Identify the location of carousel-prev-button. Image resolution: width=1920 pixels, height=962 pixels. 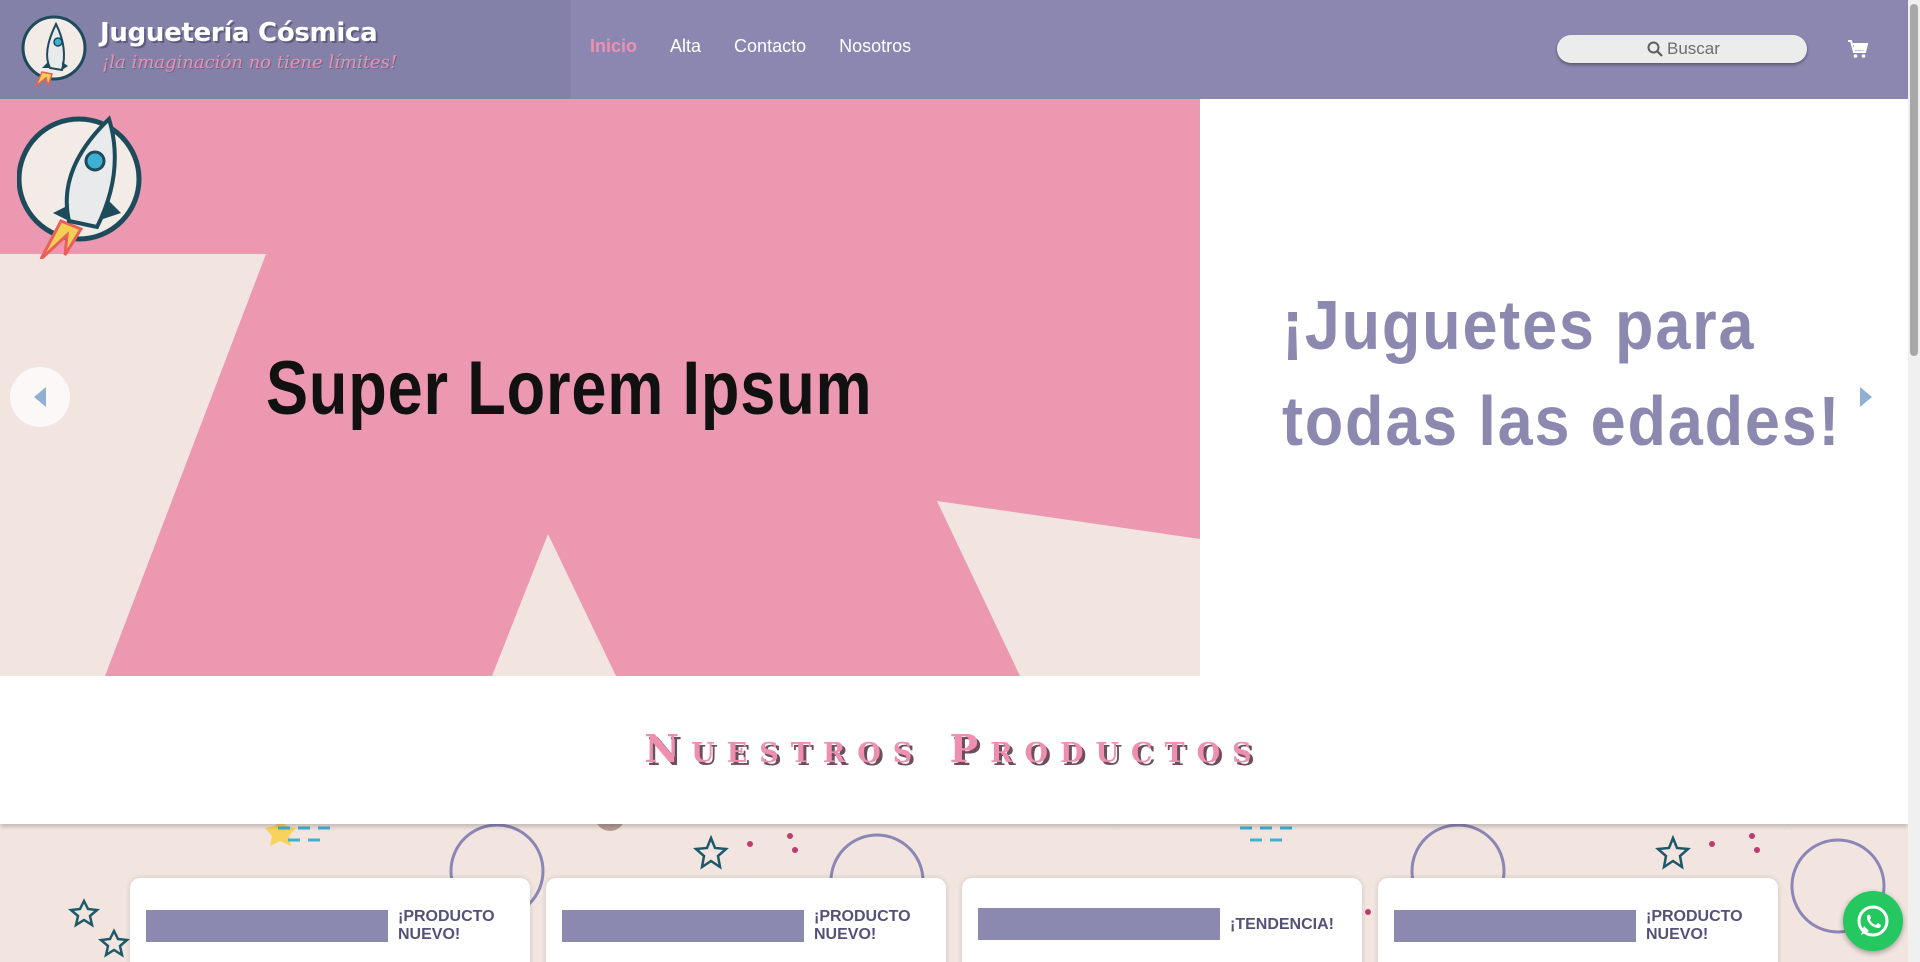
(40, 397).